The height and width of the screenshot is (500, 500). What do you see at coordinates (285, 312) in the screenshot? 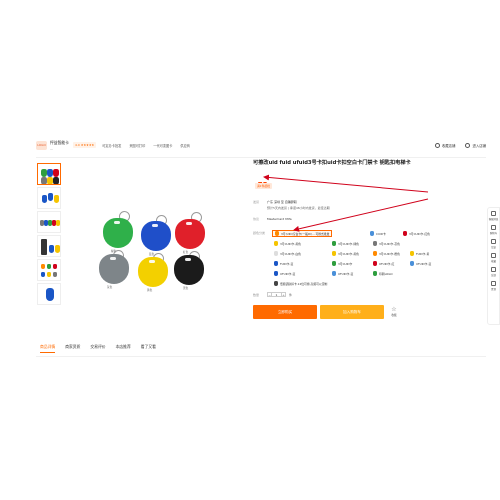
I see `buy-now-button: 立即购买` at bounding box center [285, 312].